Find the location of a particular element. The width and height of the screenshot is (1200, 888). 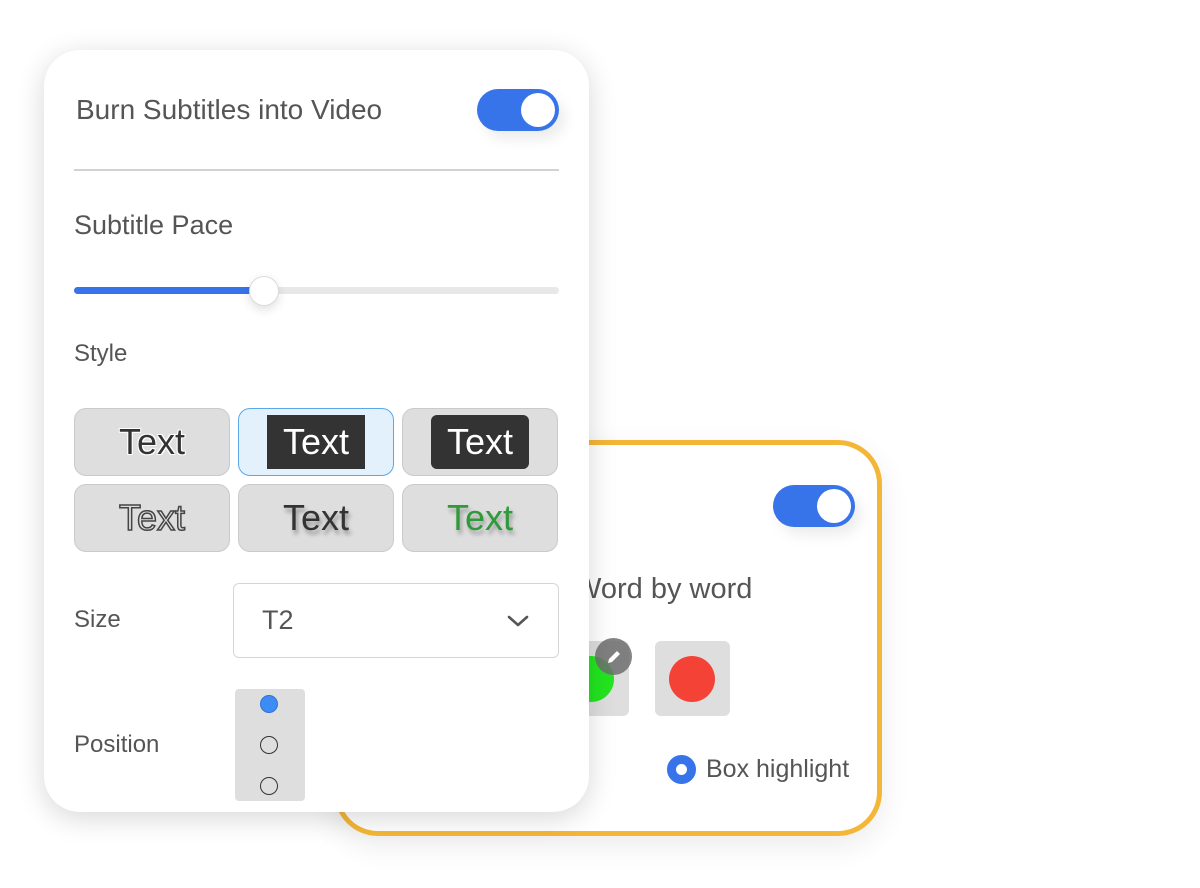

position-option-top is located at coordinates (269, 704).